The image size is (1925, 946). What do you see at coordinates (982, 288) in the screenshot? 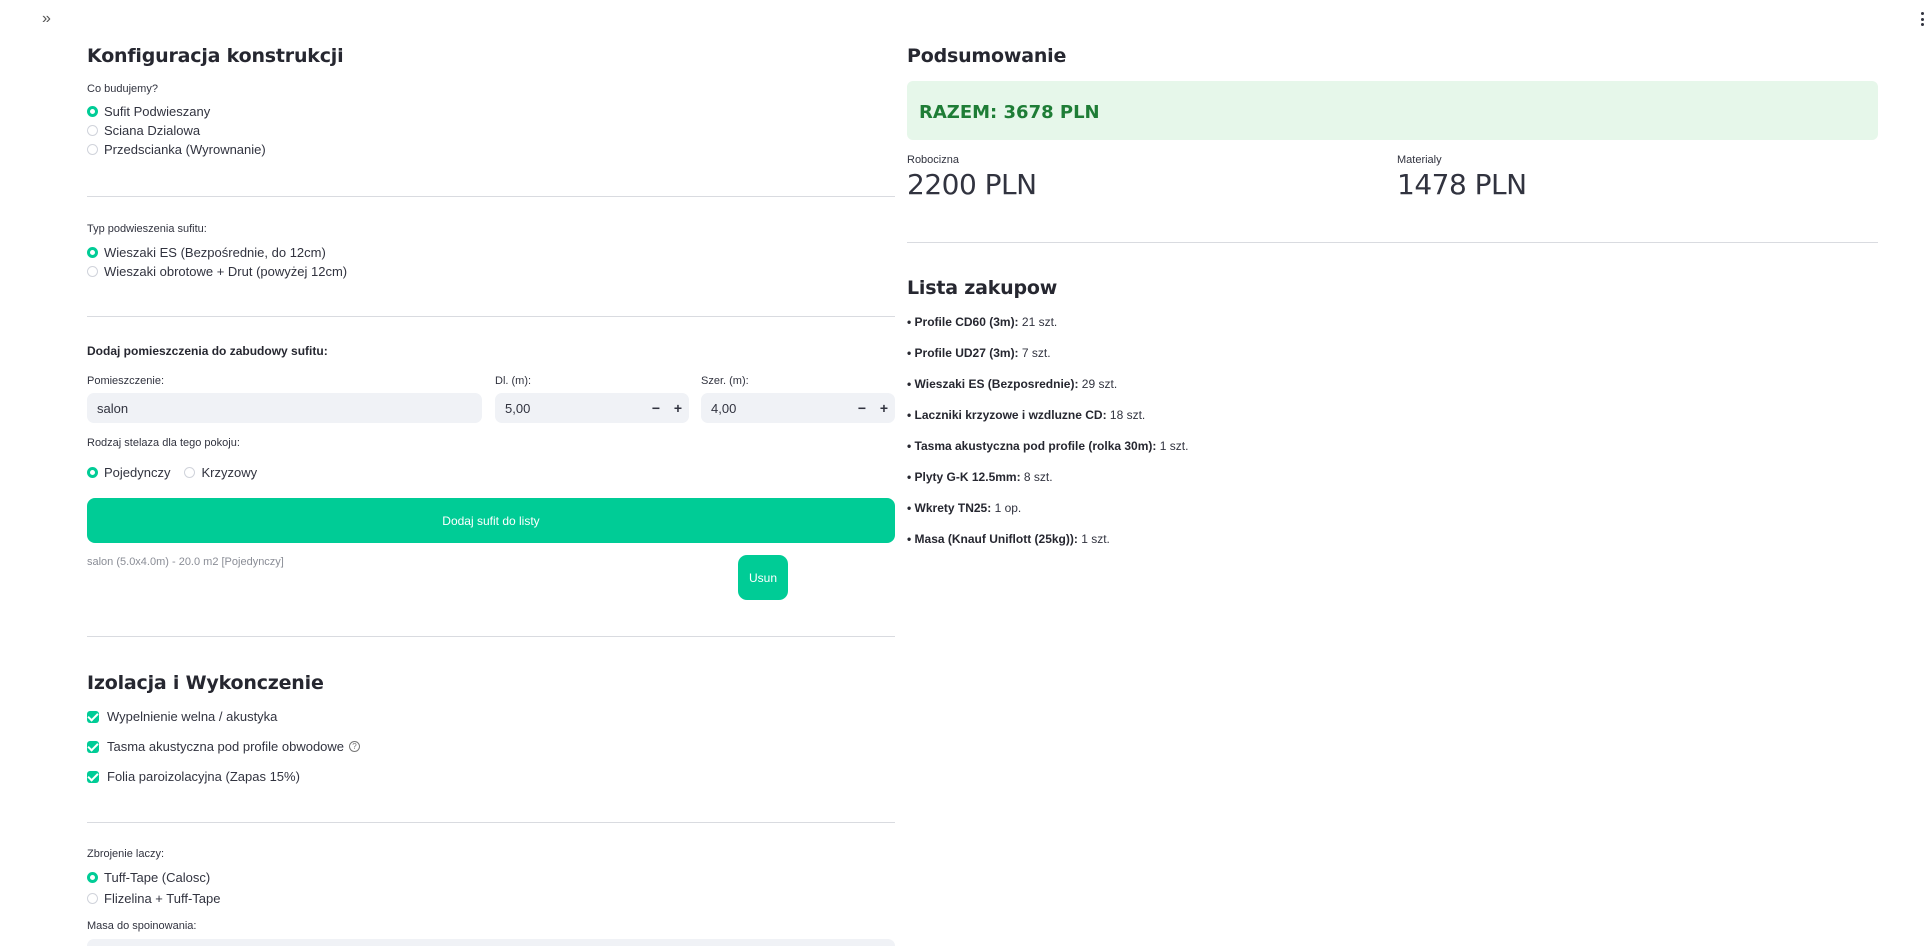
I see `shopping-list-title: Lista zakupow` at bounding box center [982, 288].